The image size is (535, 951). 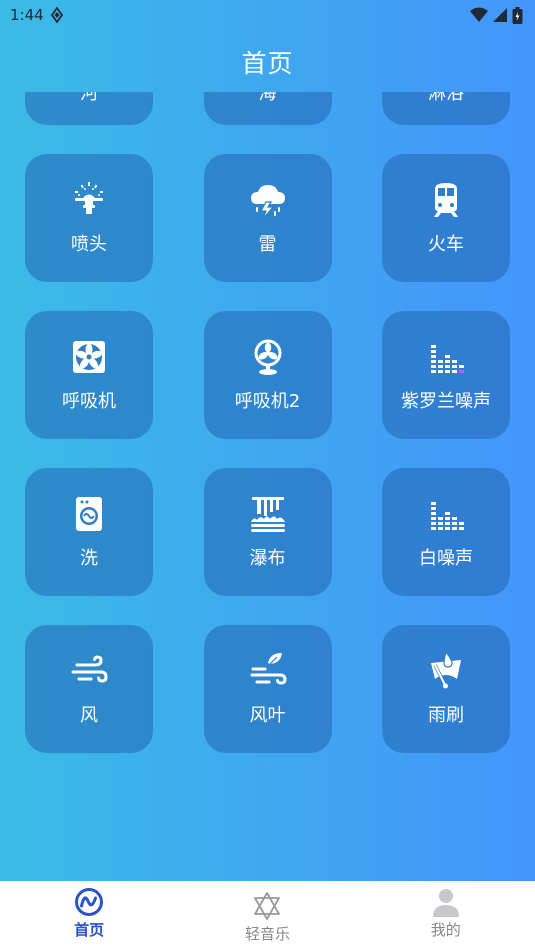 What do you see at coordinates (89, 715) in the screenshot?
I see `sound-label: 风` at bounding box center [89, 715].